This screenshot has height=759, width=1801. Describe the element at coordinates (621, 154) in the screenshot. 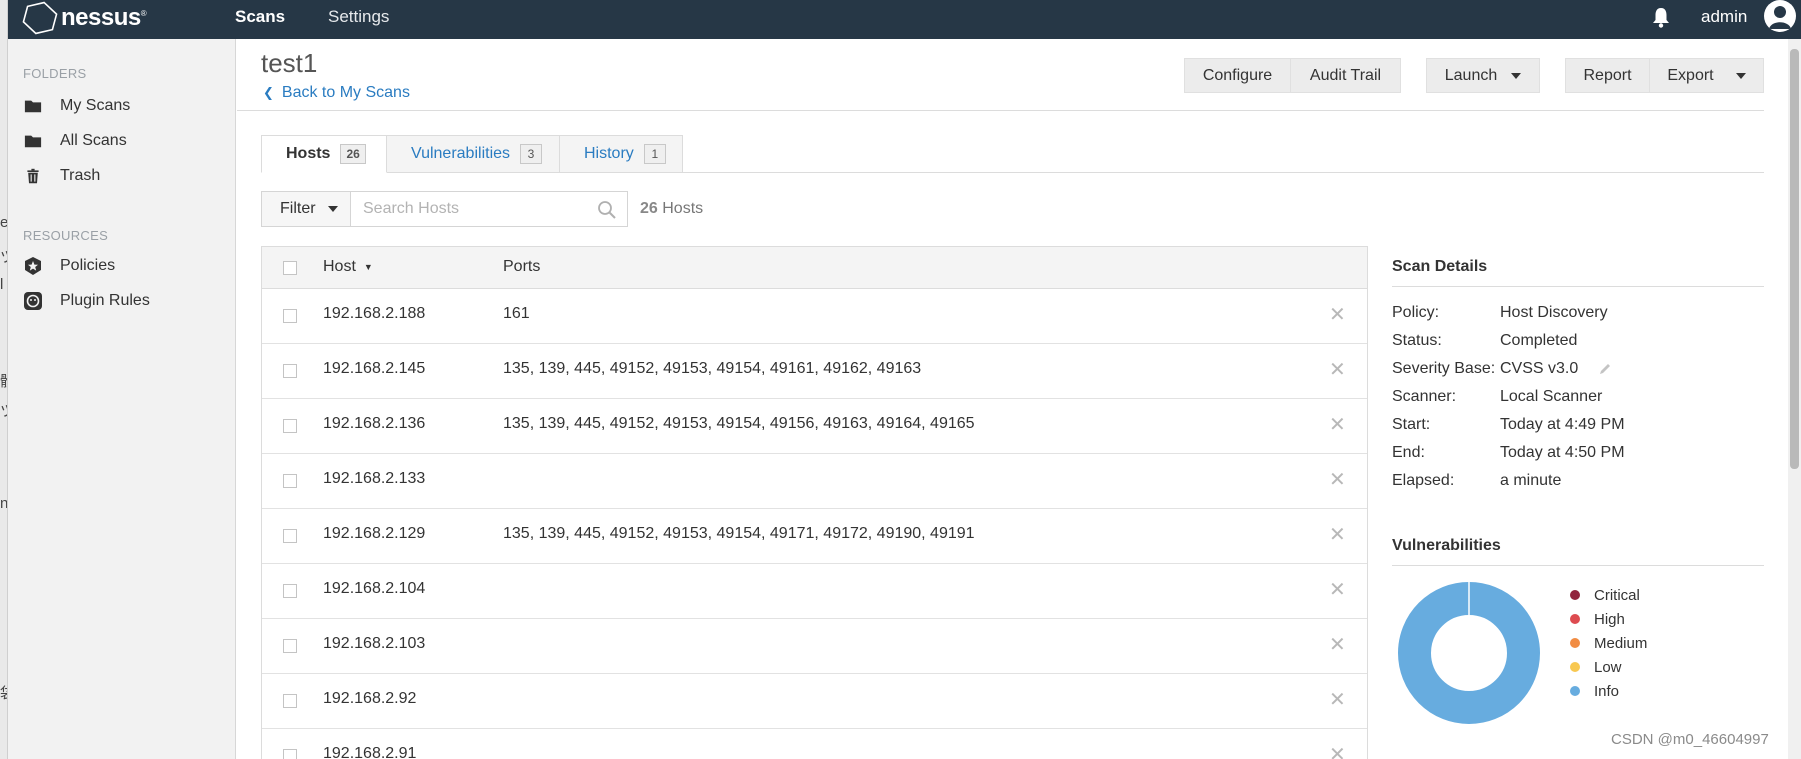

I see `tab-history: History 1` at that location.